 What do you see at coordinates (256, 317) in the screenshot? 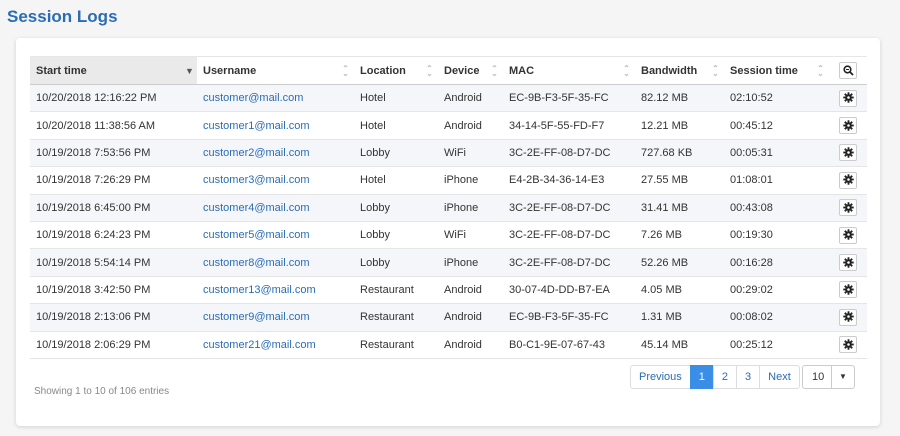
I see `username-link: customer9@mail.com` at bounding box center [256, 317].